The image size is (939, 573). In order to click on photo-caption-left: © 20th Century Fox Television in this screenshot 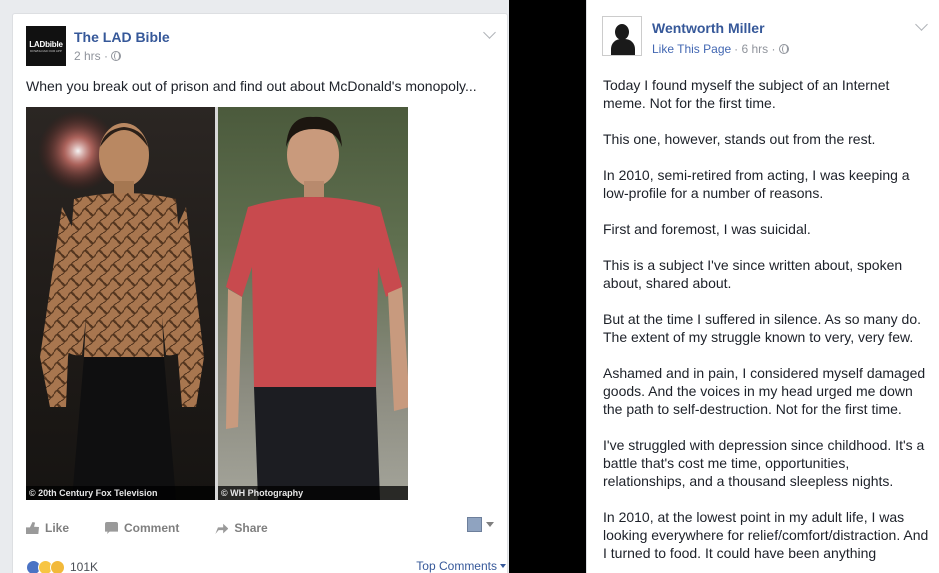, I will do `click(120, 493)`.